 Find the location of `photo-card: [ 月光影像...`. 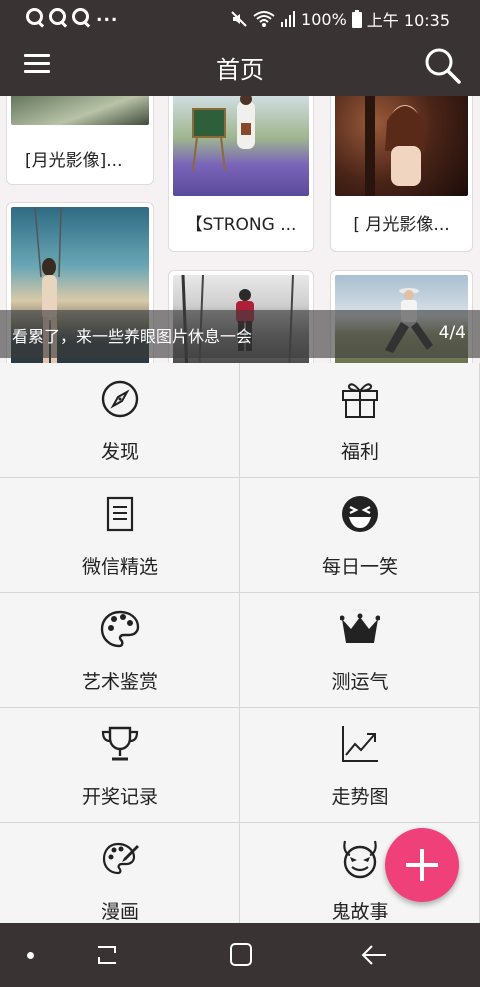

photo-card: [ 月光影像... is located at coordinates (401, 174).